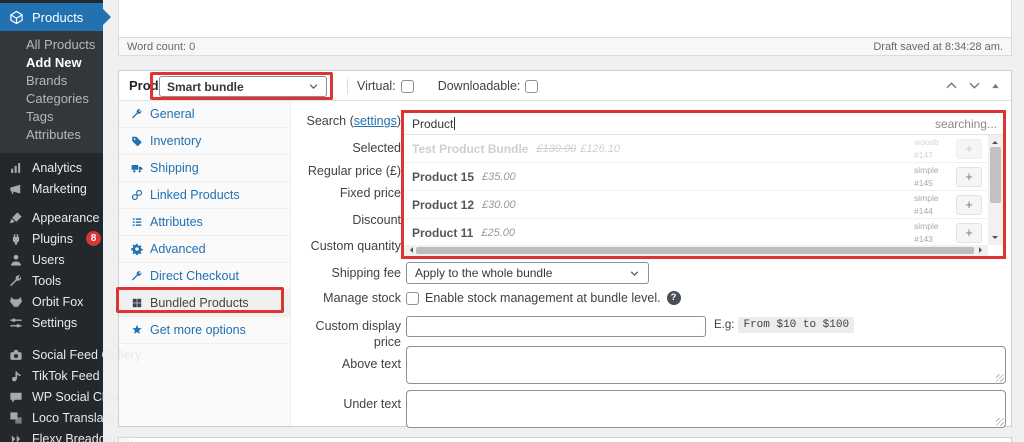 The width and height of the screenshot is (1024, 442). Describe the element at coordinates (204, 168) in the screenshot. I see `tab-shipping: Shipping` at that location.